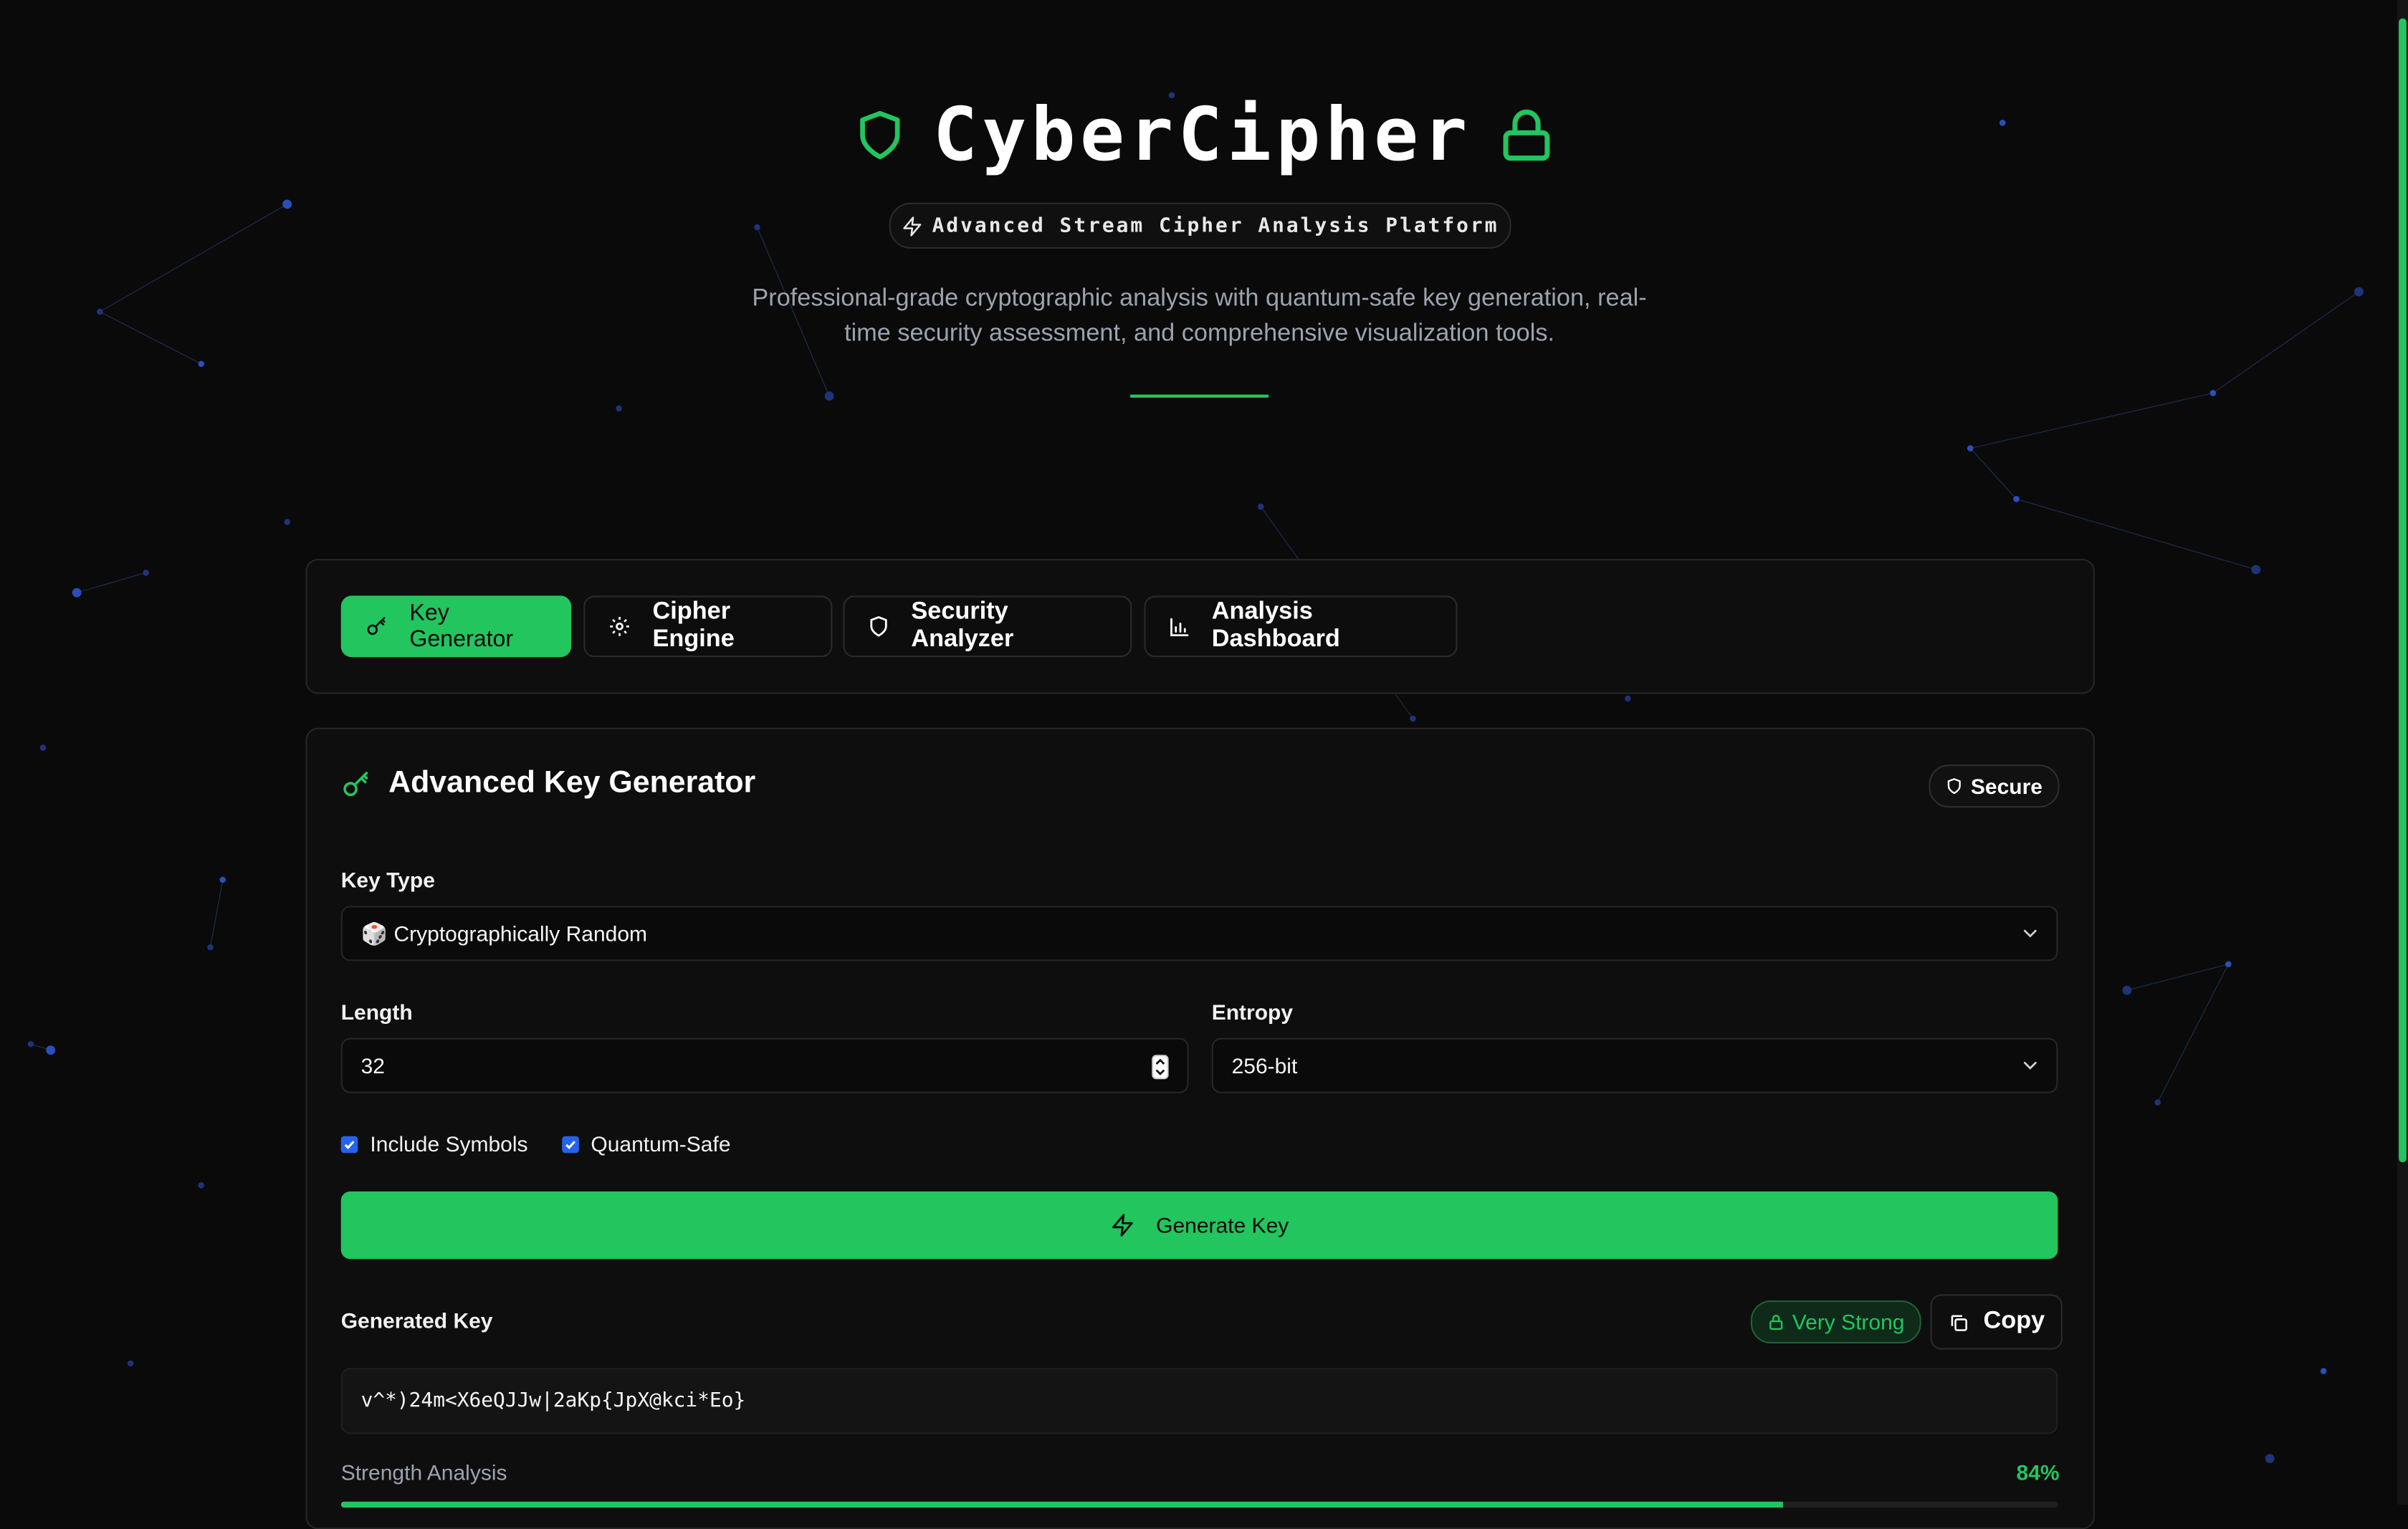  What do you see at coordinates (572, 783) in the screenshot?
I see `card-title-text: Advanced Key Generator` at bounding box center [572, 783].